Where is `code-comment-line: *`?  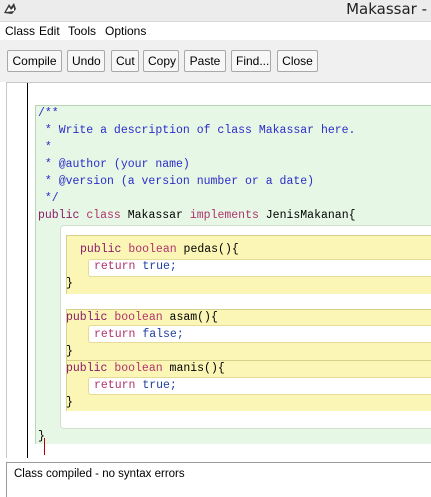 code-comment-line: * is located at coordinates (45, 147).